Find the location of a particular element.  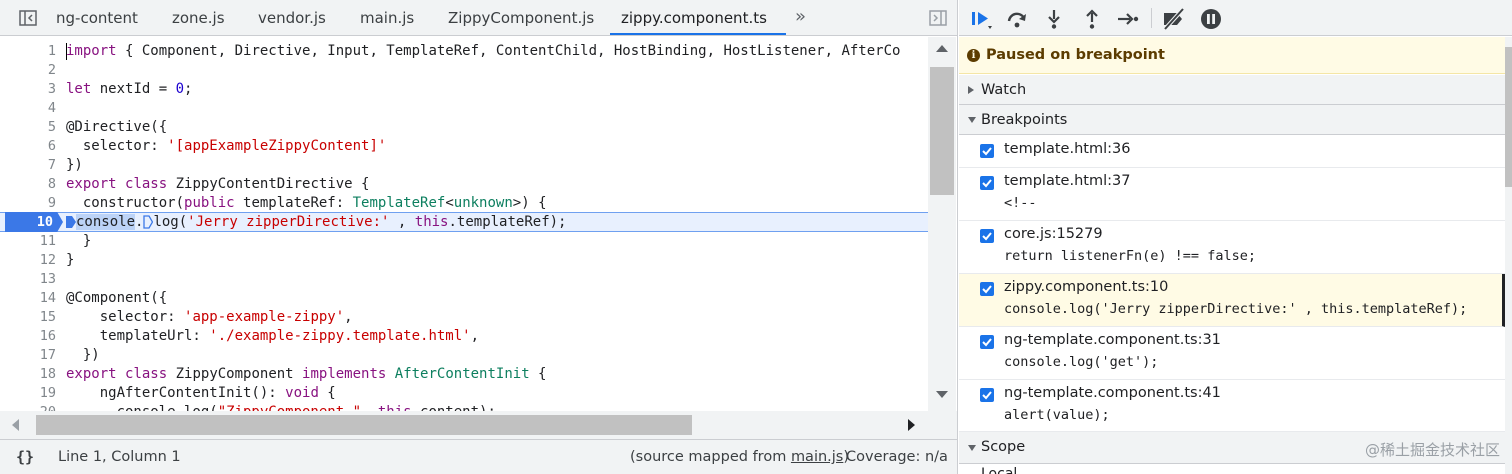

line-number: 17 is located at coordinates (28, 355).